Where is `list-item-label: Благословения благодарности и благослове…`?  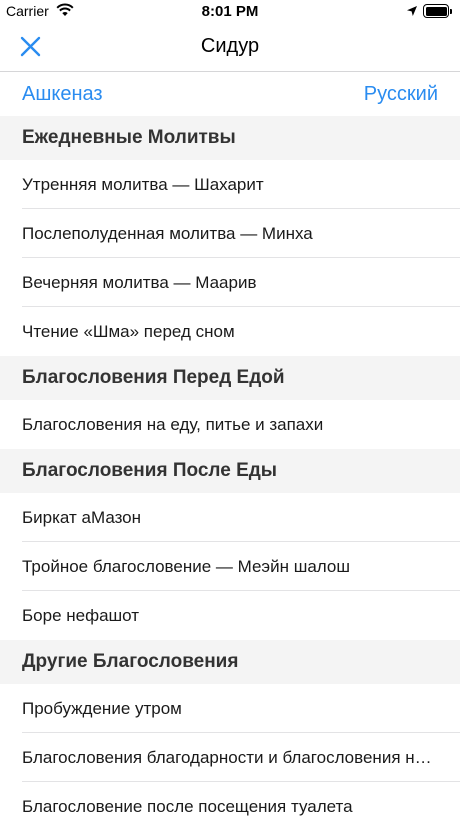
list-item-label: Благословения благодарности и благослове… is located at coordinates (230, 757).